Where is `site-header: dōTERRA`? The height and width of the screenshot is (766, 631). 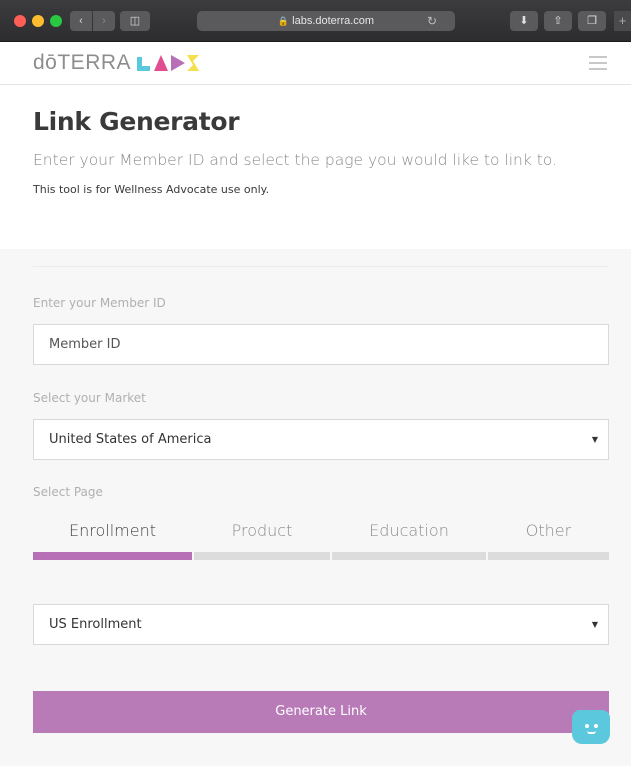
site-header: dōTERRA is located at coordinates (315, 63).